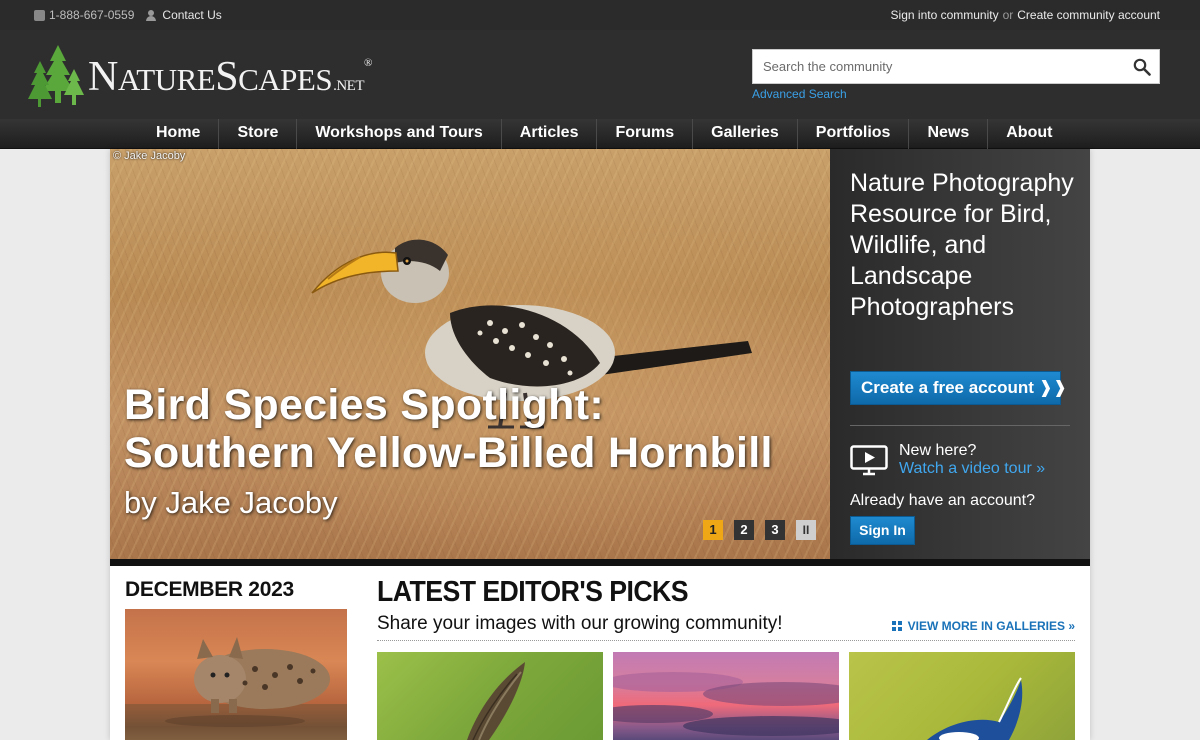 The width and height of the screenshot is (1200, 740). Describe the element at coordinates (600, 74) in the screenshot. I see `site-header: NATURESCAPES.NET® Advanced Search` at that location.